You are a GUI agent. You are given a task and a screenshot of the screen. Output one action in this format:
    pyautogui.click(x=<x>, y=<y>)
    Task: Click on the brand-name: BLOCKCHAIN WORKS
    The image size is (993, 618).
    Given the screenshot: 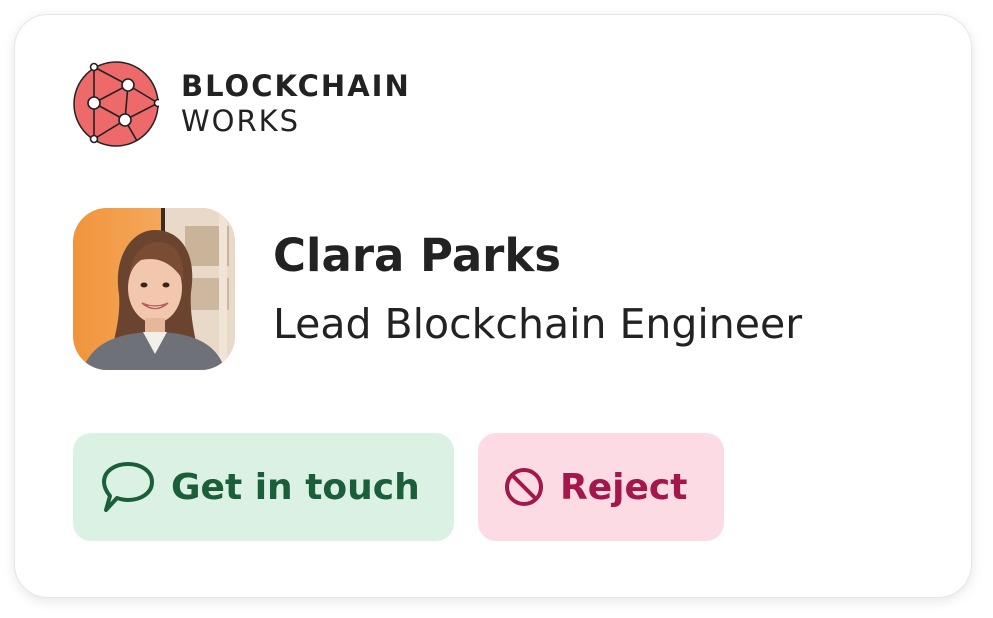 What is the action you would take?
    pyautogui.click(x=296, y=104)
    